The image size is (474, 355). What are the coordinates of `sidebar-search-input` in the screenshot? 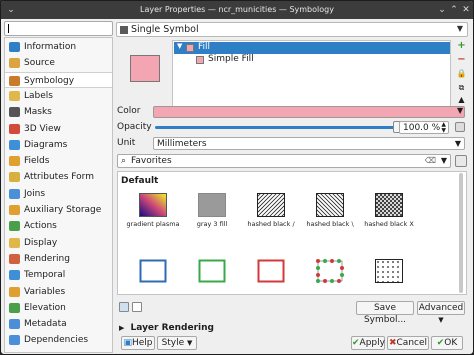 It's located at (58, 28).